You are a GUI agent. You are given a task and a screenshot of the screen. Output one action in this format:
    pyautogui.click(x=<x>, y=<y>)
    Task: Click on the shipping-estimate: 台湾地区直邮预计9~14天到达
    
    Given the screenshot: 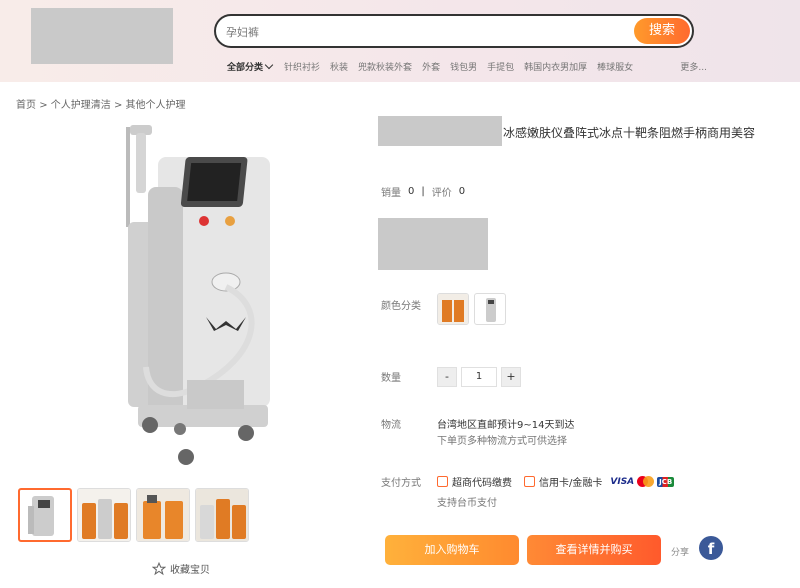 What is the action you would take?
    pyautogui.click(x=506, y=425)
    